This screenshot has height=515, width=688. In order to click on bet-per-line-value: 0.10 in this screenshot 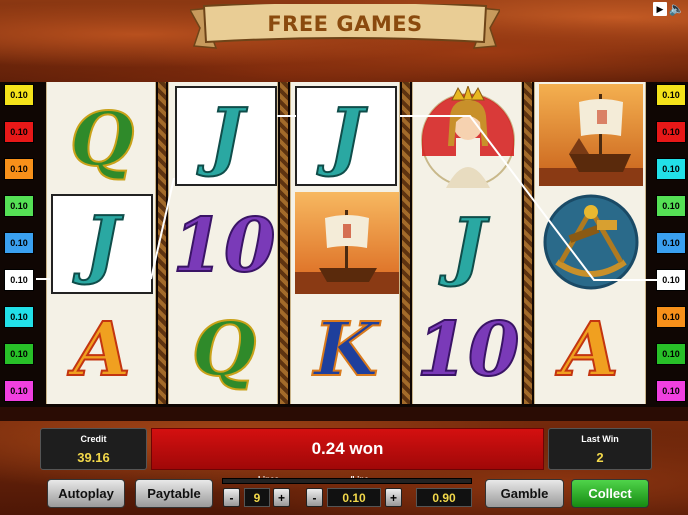, I will do `click(354, 497)`.